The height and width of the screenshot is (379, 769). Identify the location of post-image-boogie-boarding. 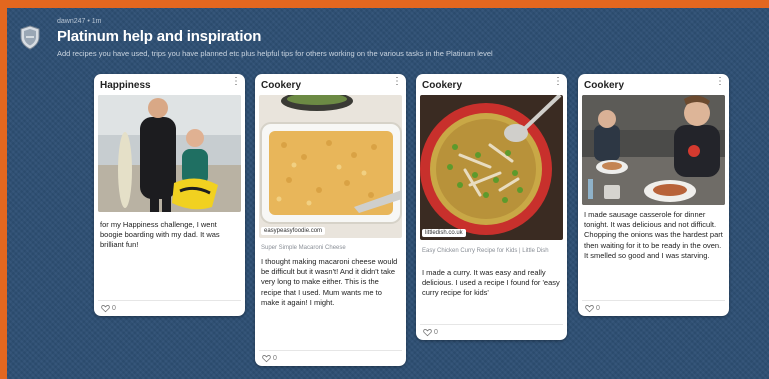
(169, 153).